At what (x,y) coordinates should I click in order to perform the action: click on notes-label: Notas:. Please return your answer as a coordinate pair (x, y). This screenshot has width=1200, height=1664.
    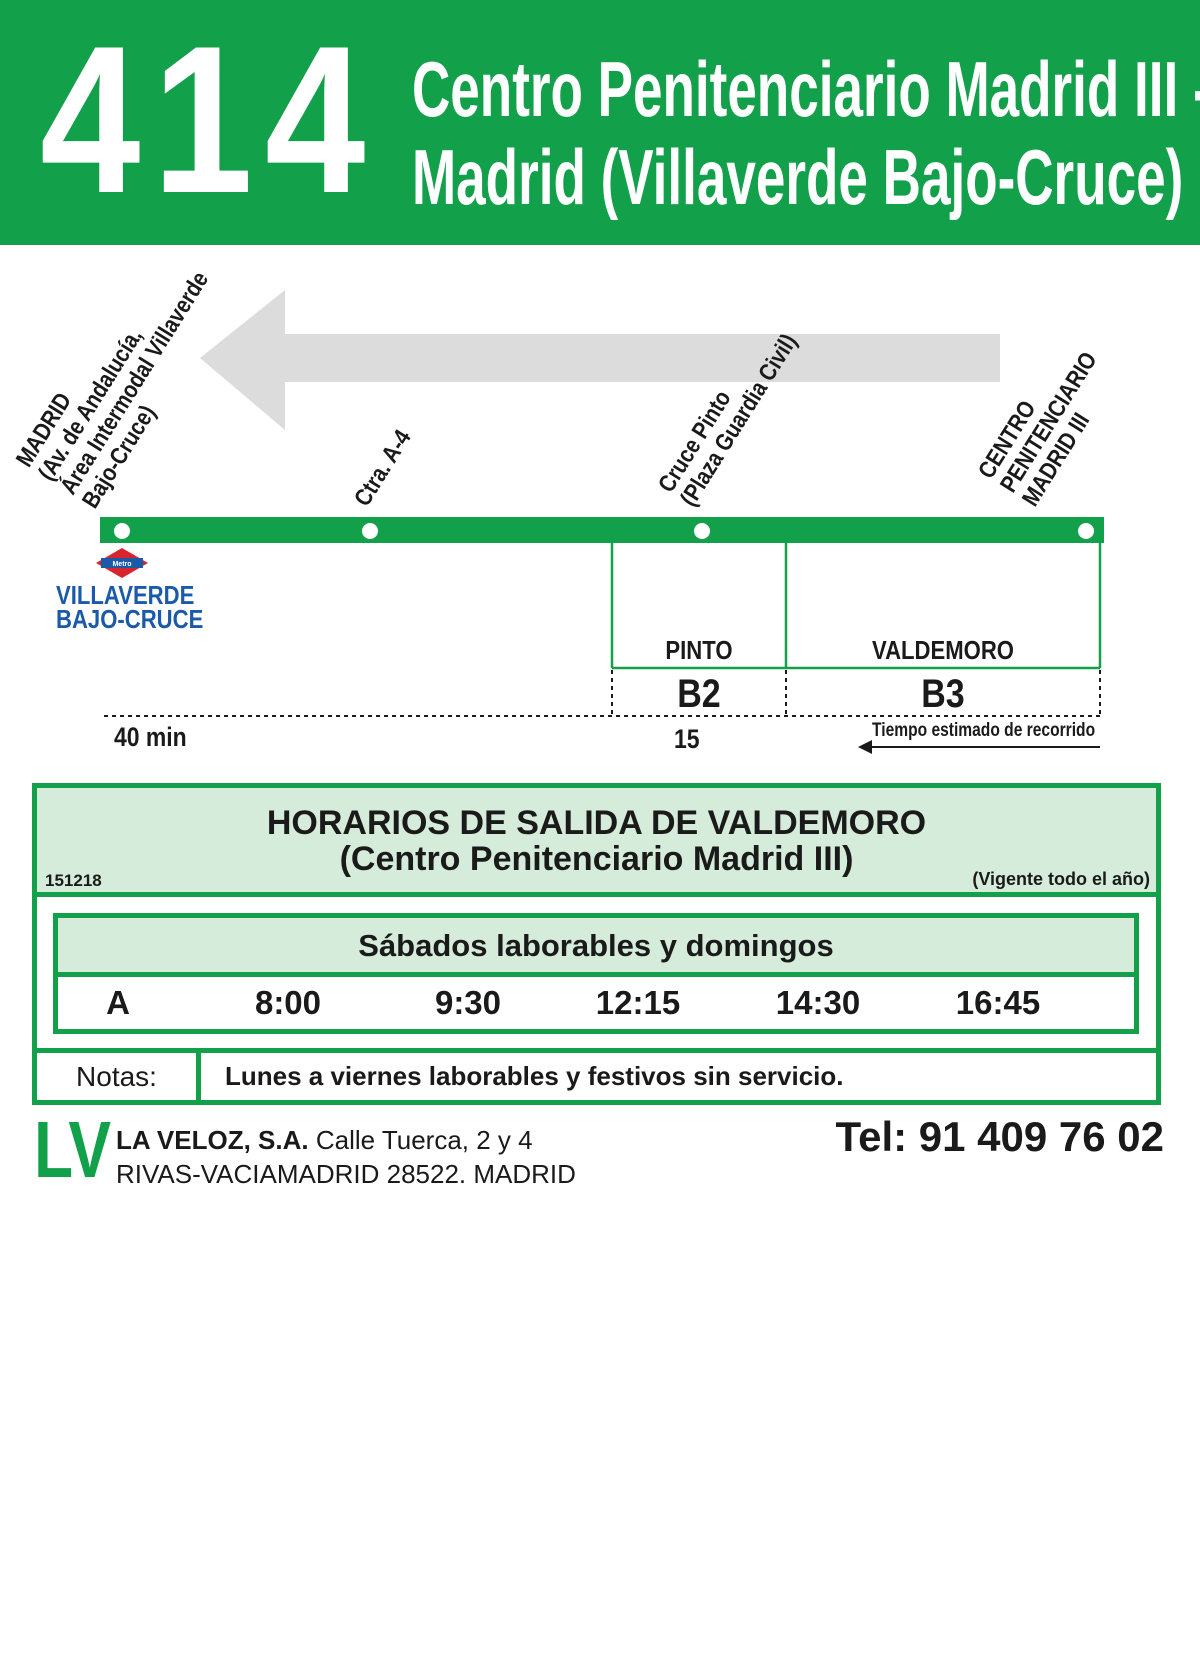
    Looking at the image, I should click on (119, 1076).